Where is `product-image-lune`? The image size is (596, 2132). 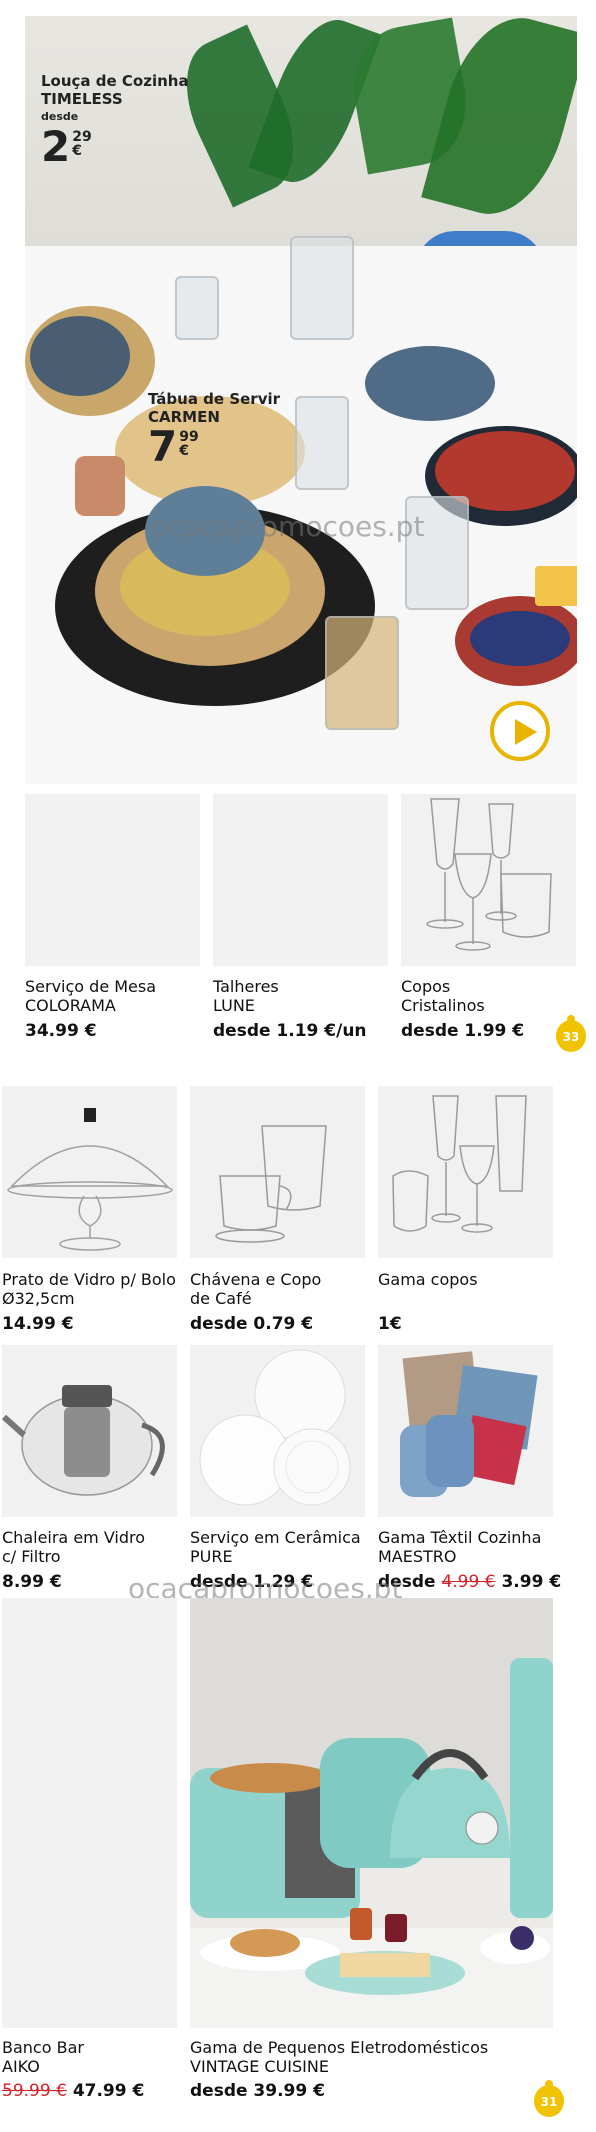 product-image-lune is located at coordinates (300, 880).